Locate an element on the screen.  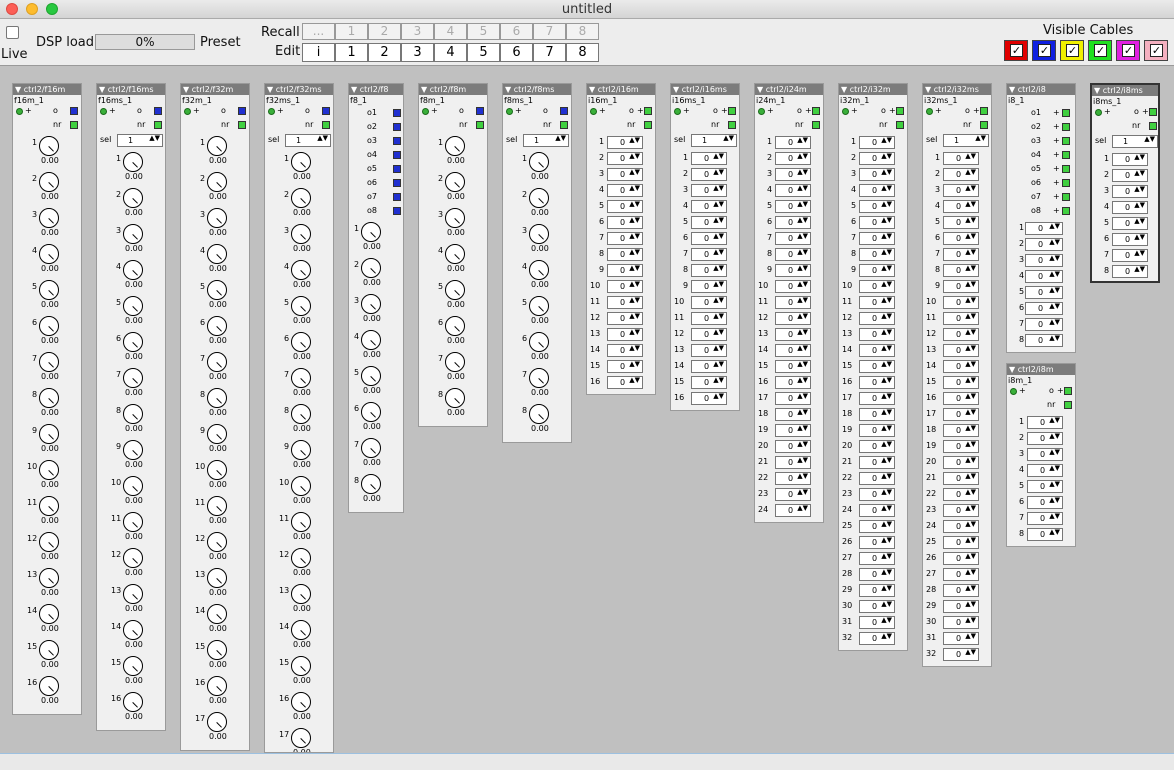
int-number-box-3: 0 ▲▼ is located at coordinates (625, 174).